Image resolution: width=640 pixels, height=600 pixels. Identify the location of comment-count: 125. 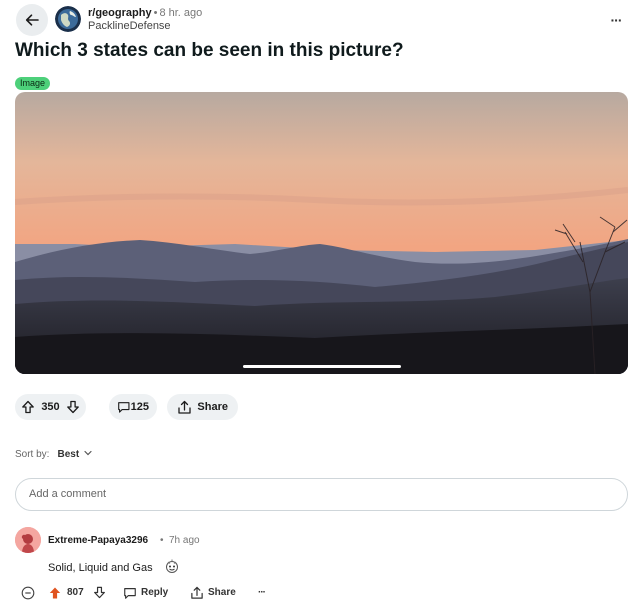
(139, 407).